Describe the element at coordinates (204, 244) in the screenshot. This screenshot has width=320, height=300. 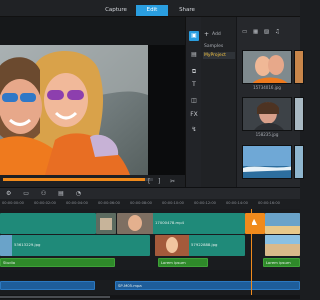
I see `overlay-clip-label: 57922888.jpg` at that location.